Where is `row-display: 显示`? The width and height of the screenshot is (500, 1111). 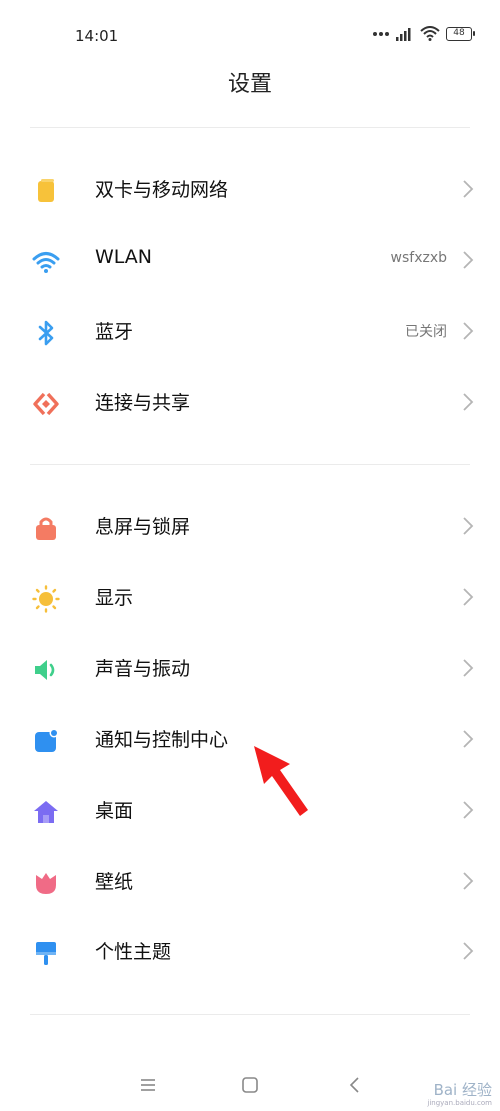 row-display: 显示 is located at coordinates (250, 598).